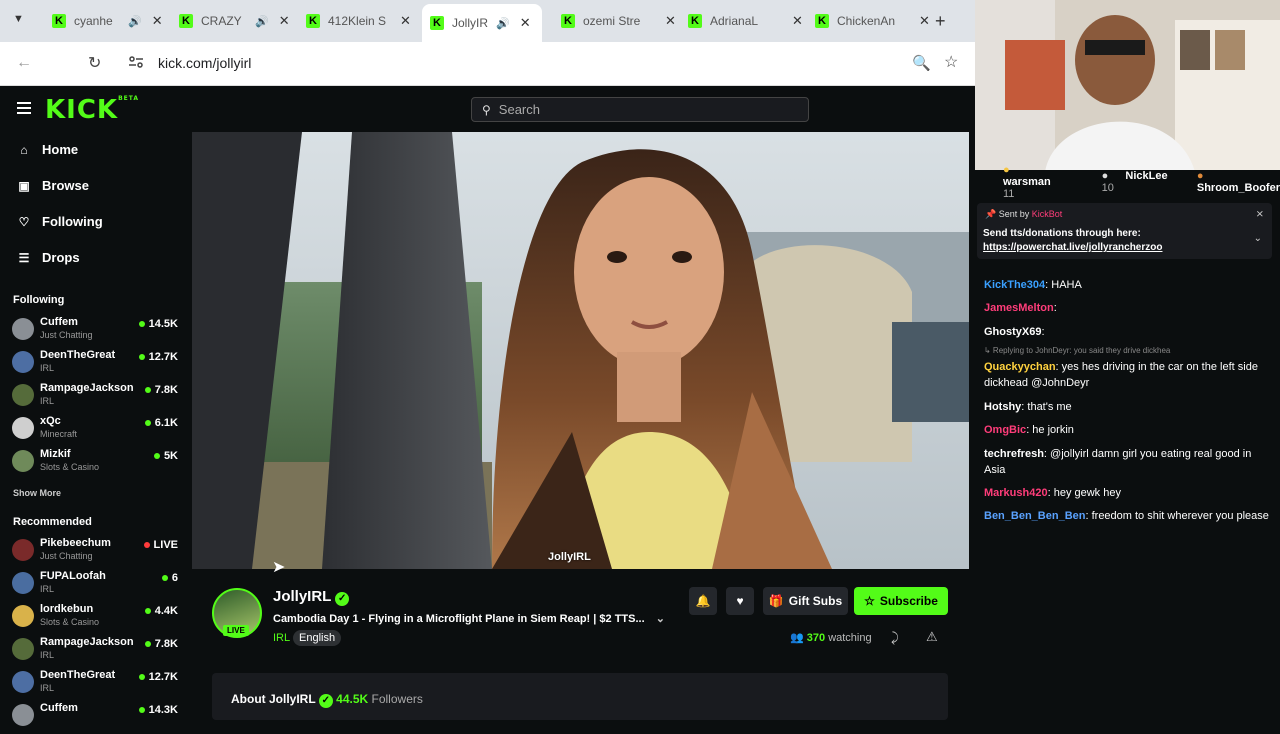 This screenshot has height=734, width=1280. Describe the element at coordinates (1002, 407) in the screenshot. I see `chat-username: Hotshy` at that location.